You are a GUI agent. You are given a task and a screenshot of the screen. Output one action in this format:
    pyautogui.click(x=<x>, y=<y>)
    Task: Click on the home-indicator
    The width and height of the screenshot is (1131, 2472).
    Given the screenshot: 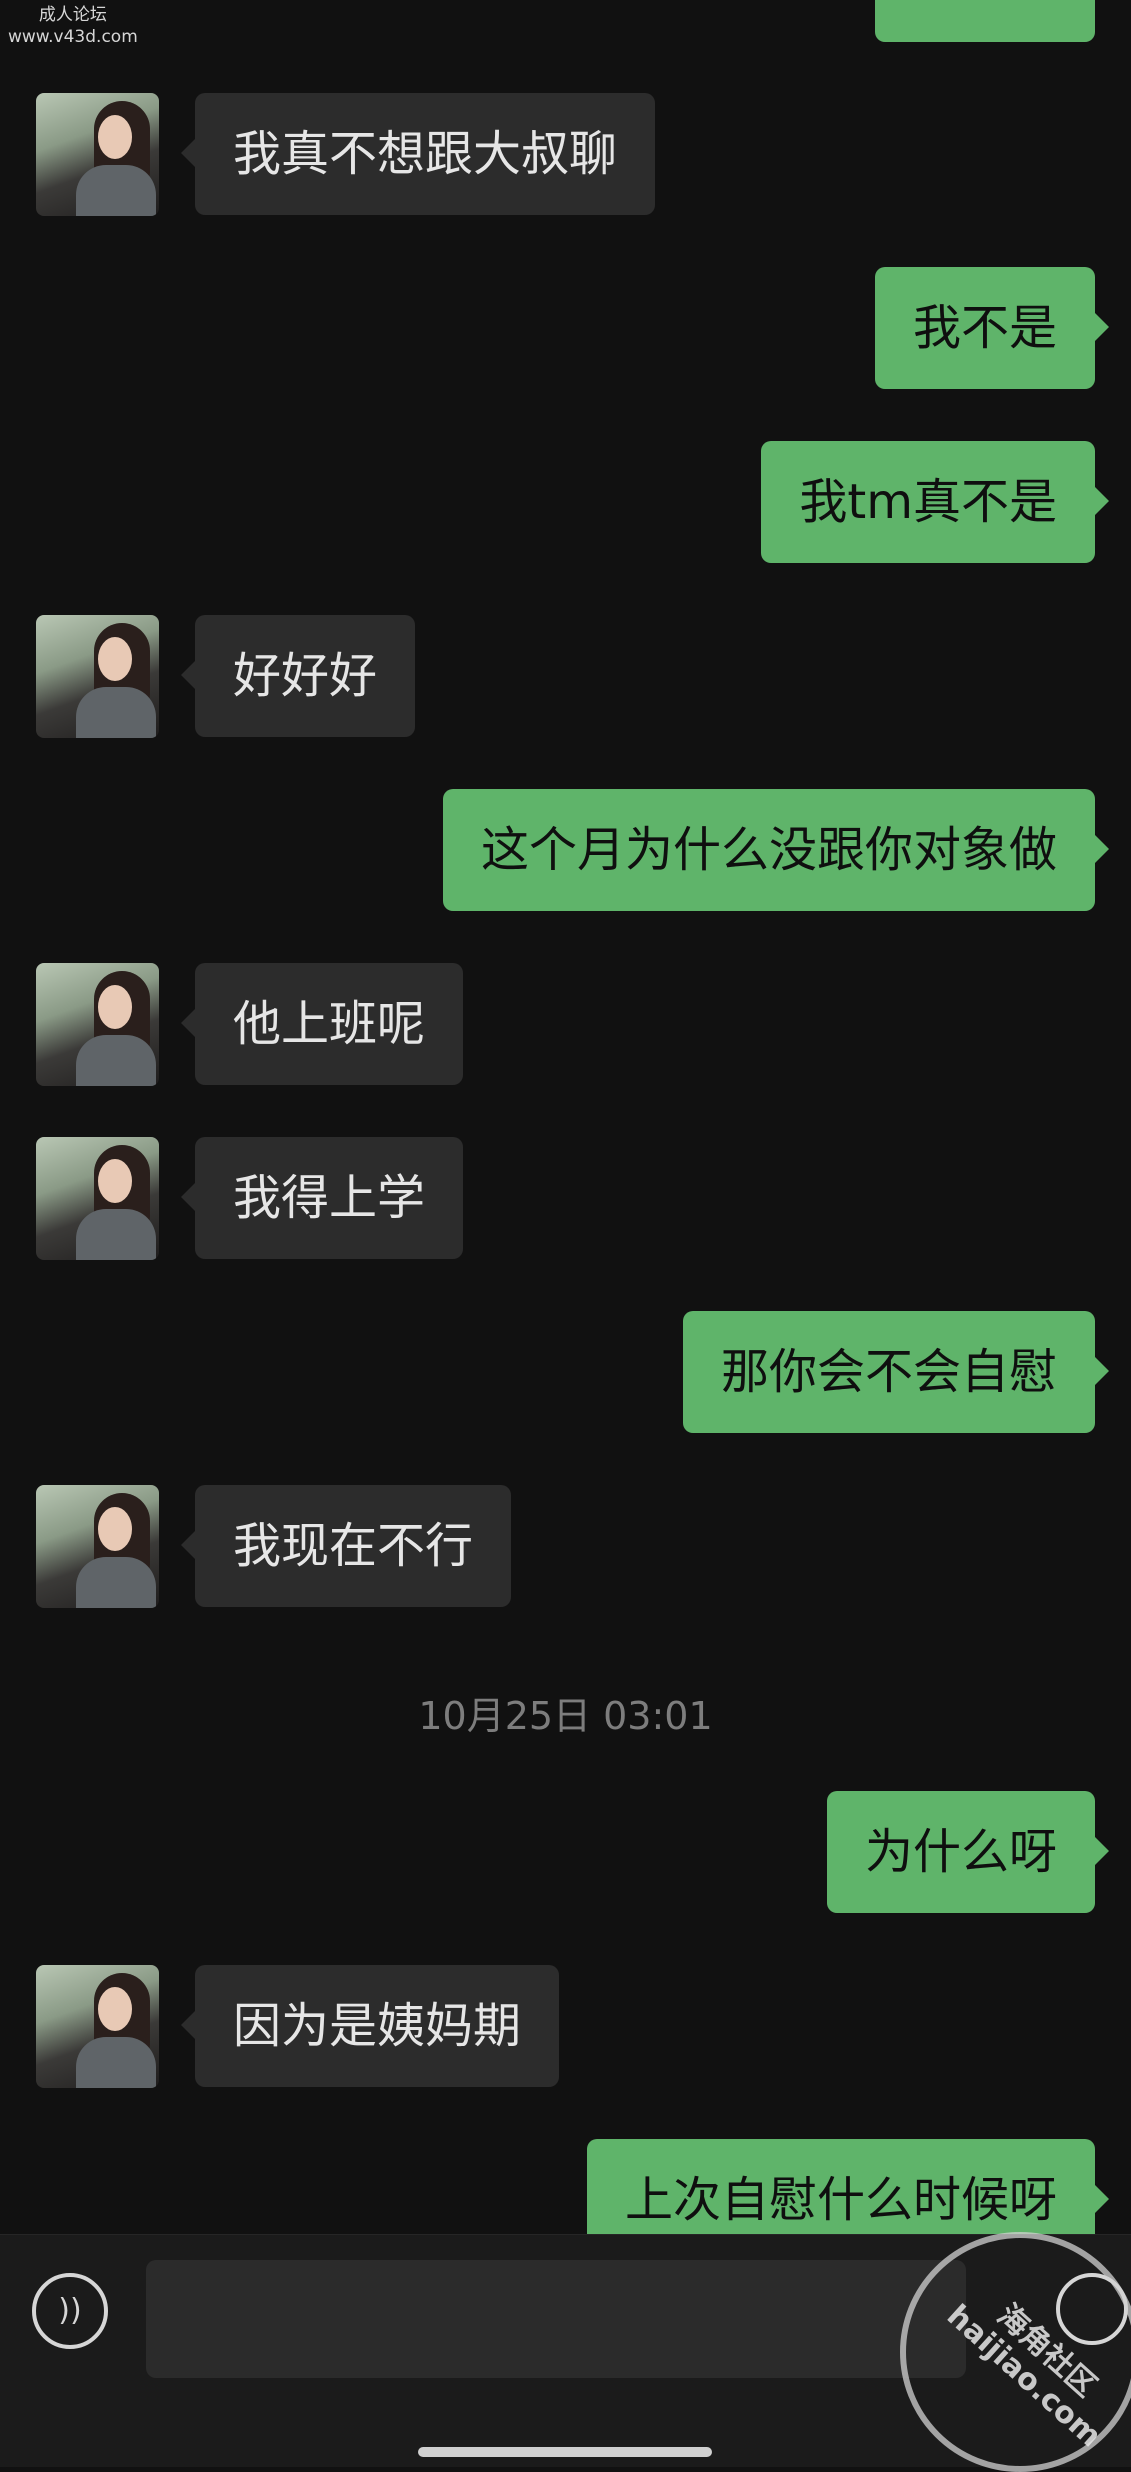 What is the action you would take?
    pyautogui.click(x=565, y=2452)
    